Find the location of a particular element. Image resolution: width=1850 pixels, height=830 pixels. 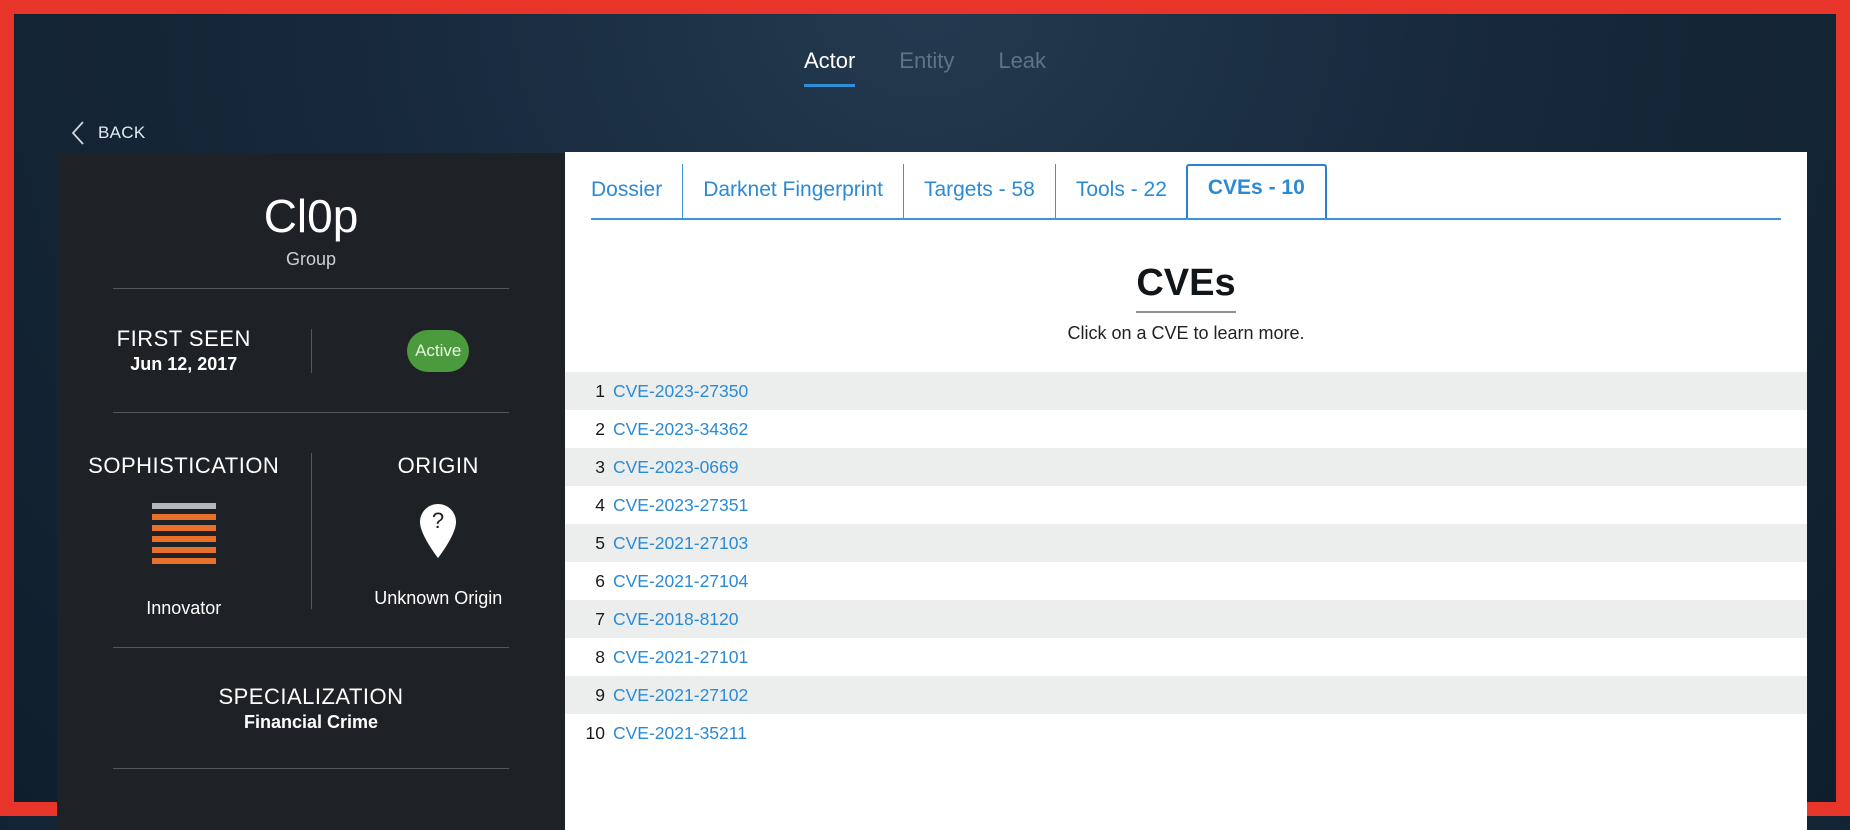

specialization-value: Financial Crime is located at coordinates (311, 722).